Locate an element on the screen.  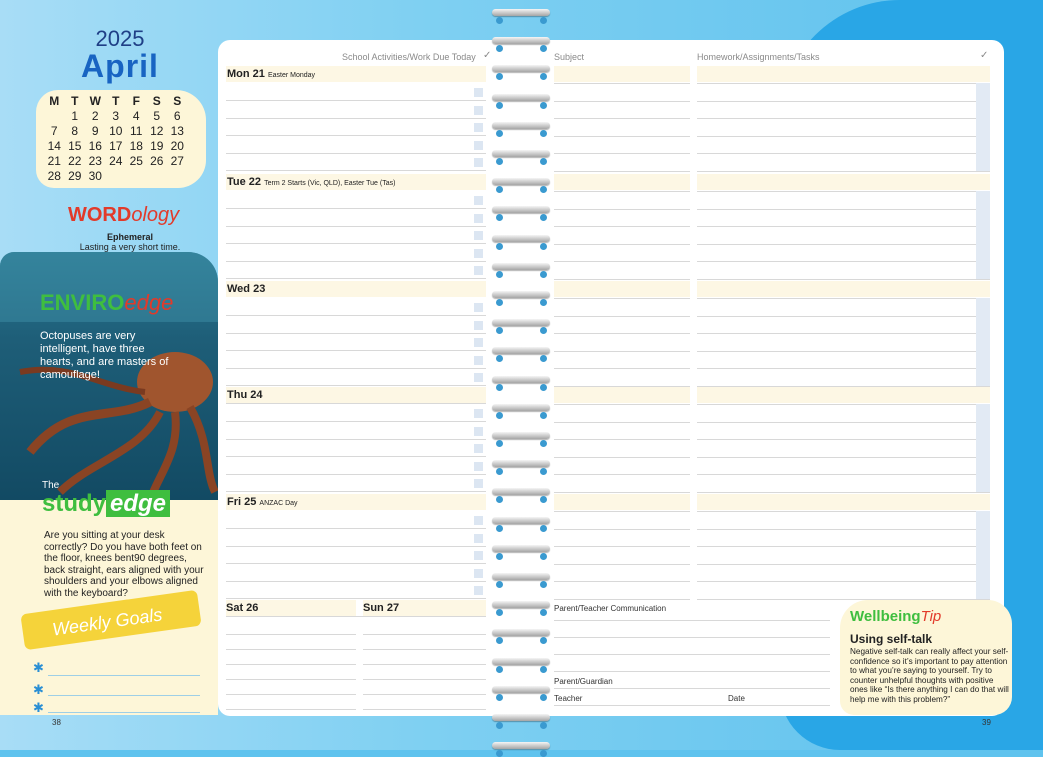
day-monday: Mon 21 Easter Monday is located at coordinates (356, 127).